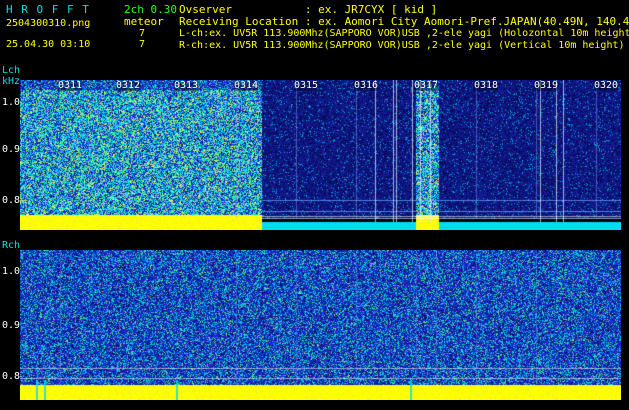 The image size is (629, 410). What do you see at coordinates (11, 102) in the screenshot?
I see `lch-freq-label-1-0: 1.0` at bounding box center [11, 102].